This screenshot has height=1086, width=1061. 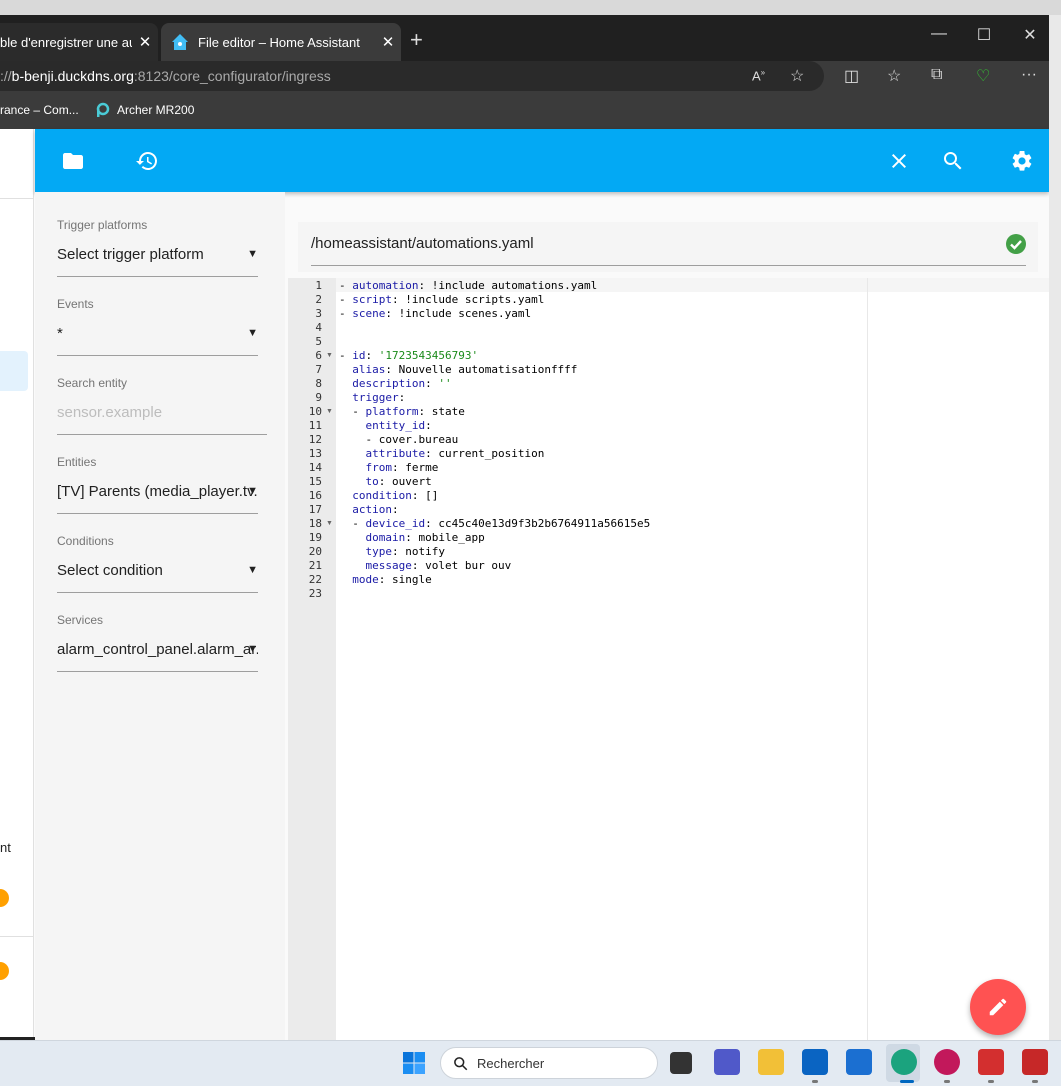 What do you see at coordinates (157, 259) in the screenshot?
I see `trigger-platform-select: Select trigger platform ▼` at bounding box center [157, 259].